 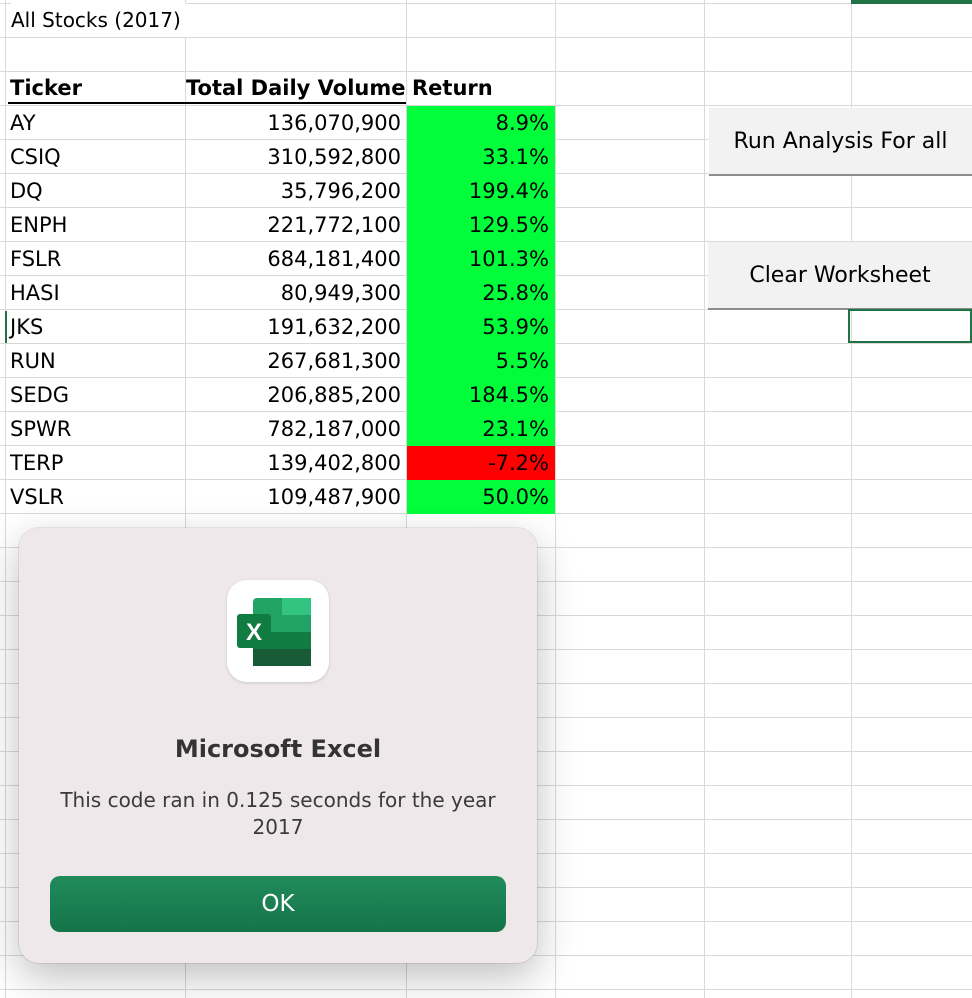 What do you see at coordinates (481, 191) in the screenshot?
I see `return-cell: 199.4%` at bounding box center [481, 191].